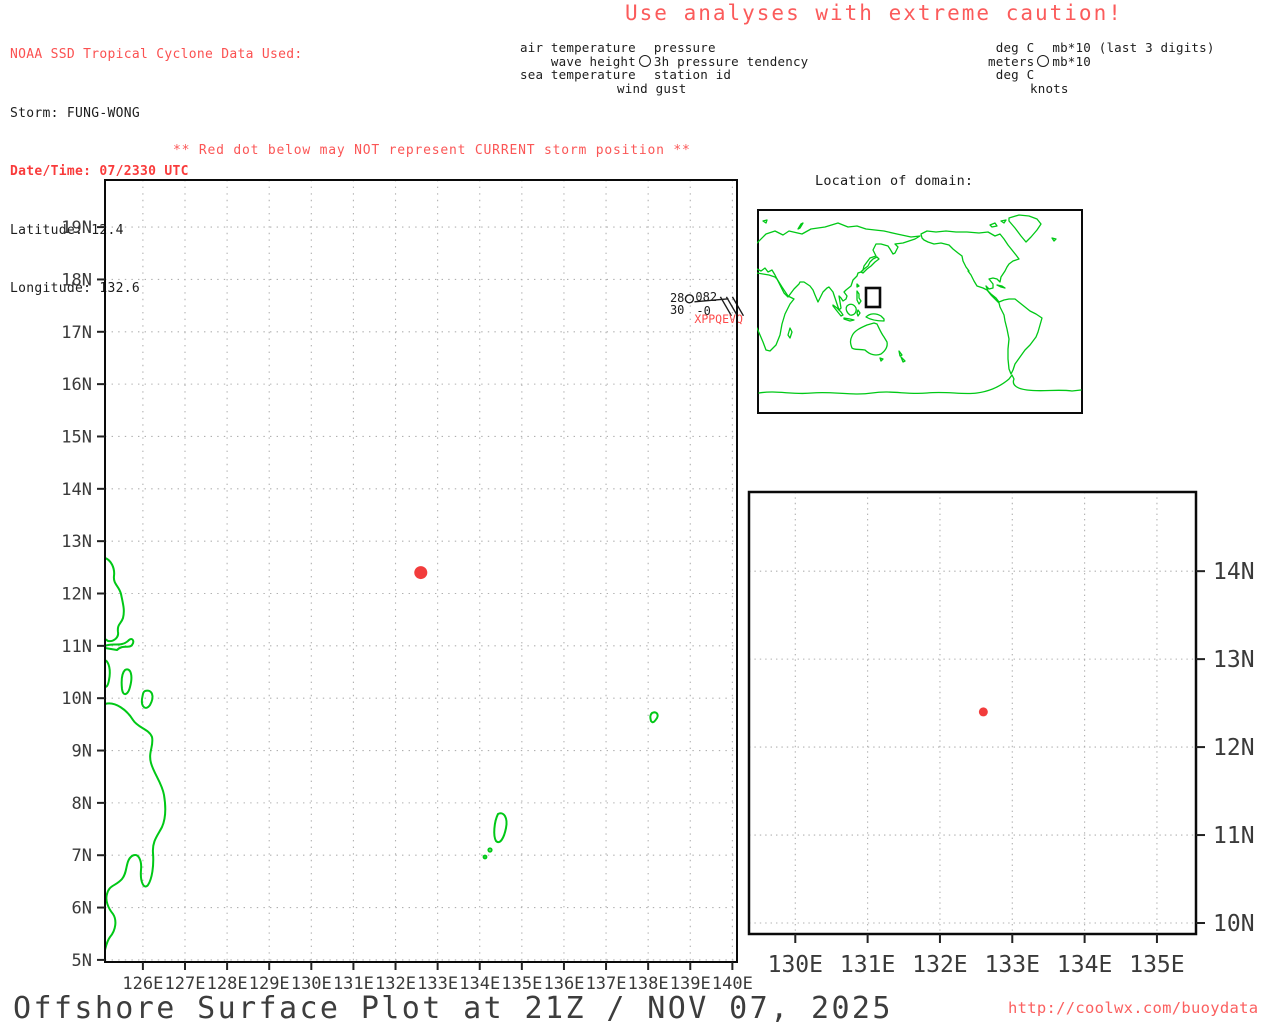 This screenshot has height=1026, width=1280. Describe the element at coordinates (82, 909) in the screenshot. I see `lat-axis-label: 6N` at that location.